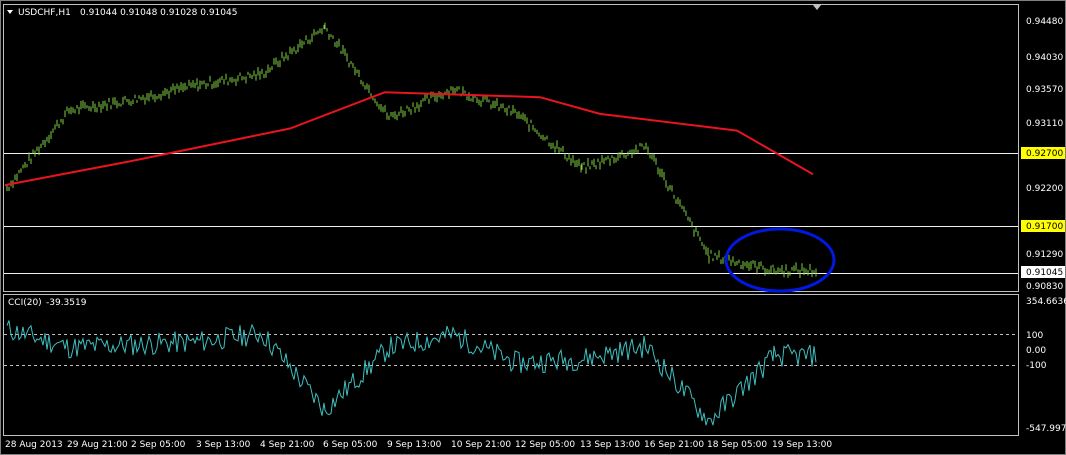  I want to click on price-tick: 0.92200, so click(1044, 189).